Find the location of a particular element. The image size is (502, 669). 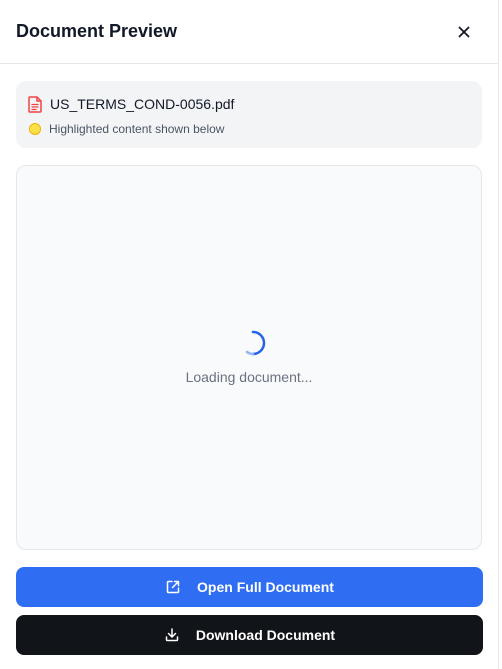

download-document-button: Download Document is located at coordinates (249, 635).